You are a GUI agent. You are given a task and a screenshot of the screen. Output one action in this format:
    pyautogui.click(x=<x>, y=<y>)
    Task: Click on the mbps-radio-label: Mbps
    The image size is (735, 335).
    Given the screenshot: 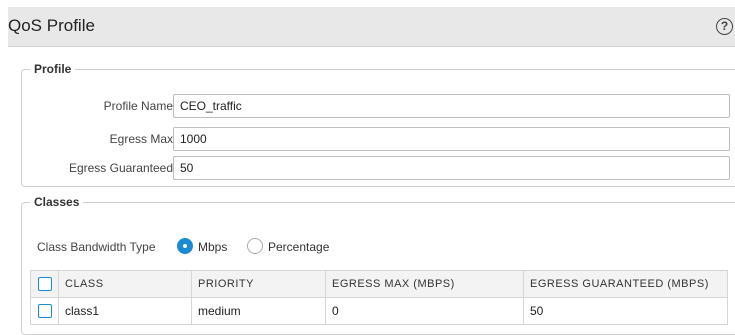 What is the action you would take?
    pyautogui.click(x=212, y=247)
    